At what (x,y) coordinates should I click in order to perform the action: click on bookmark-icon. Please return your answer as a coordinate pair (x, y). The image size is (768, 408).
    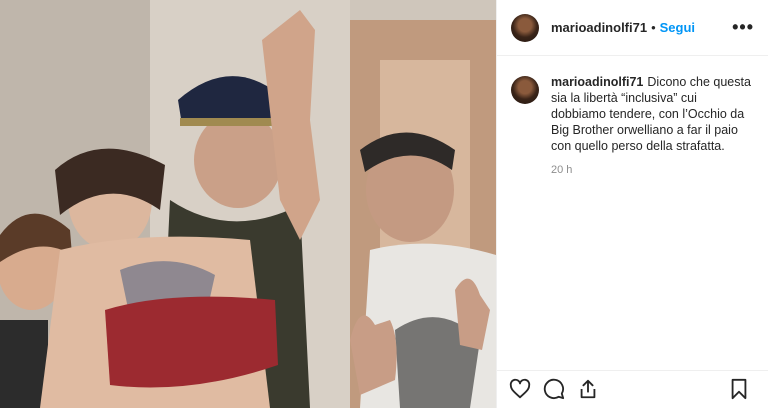
    Looking at the image, I should click on (740, 390).